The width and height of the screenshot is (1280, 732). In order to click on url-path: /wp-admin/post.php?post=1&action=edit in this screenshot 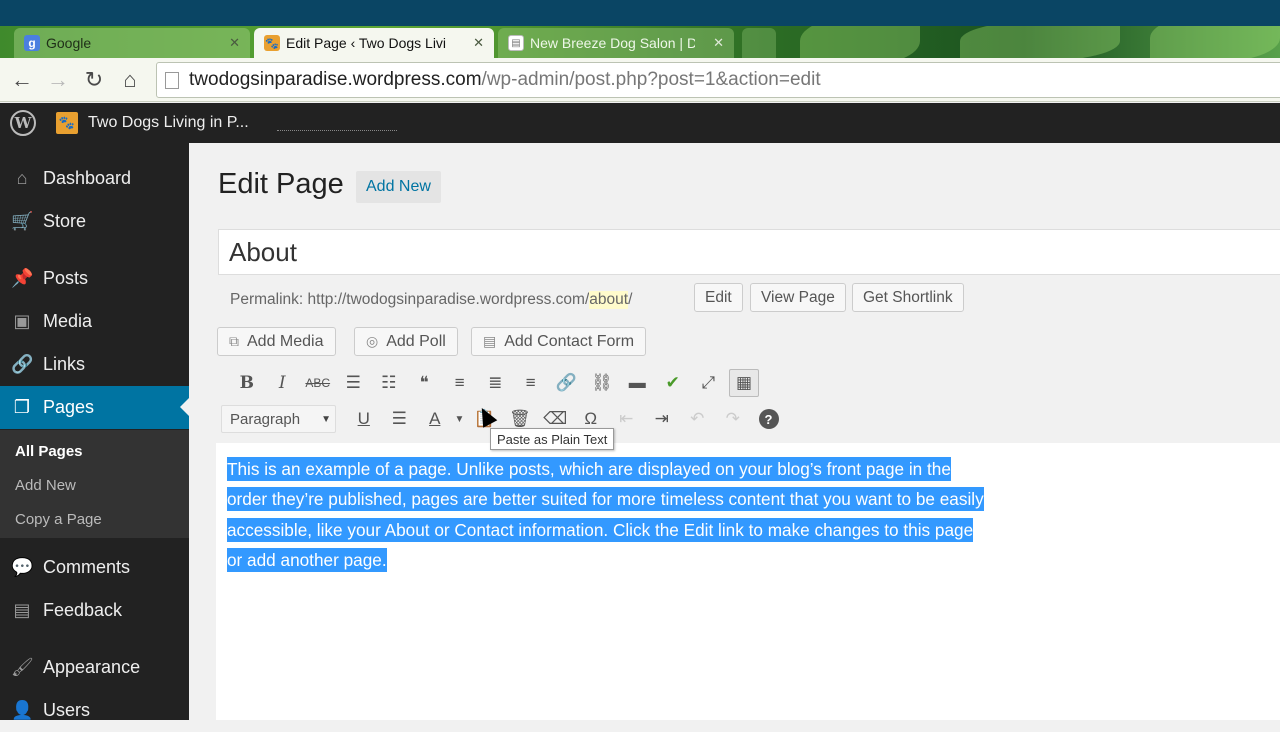, I will do `click(651, 79)`.